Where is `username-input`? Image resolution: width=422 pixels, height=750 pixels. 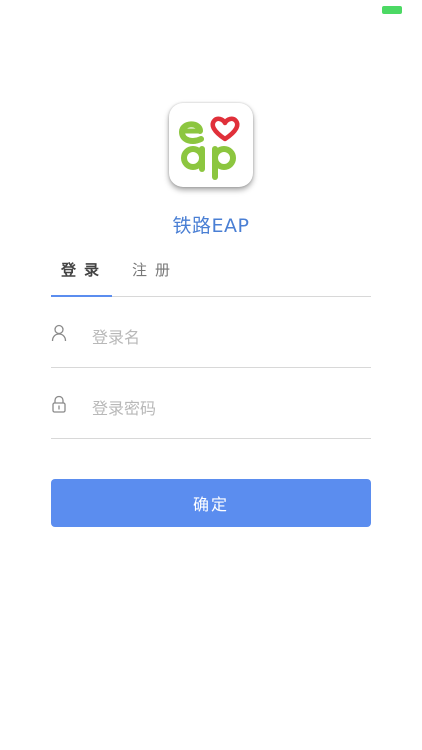 username-input is located at coordinates (227, 337).